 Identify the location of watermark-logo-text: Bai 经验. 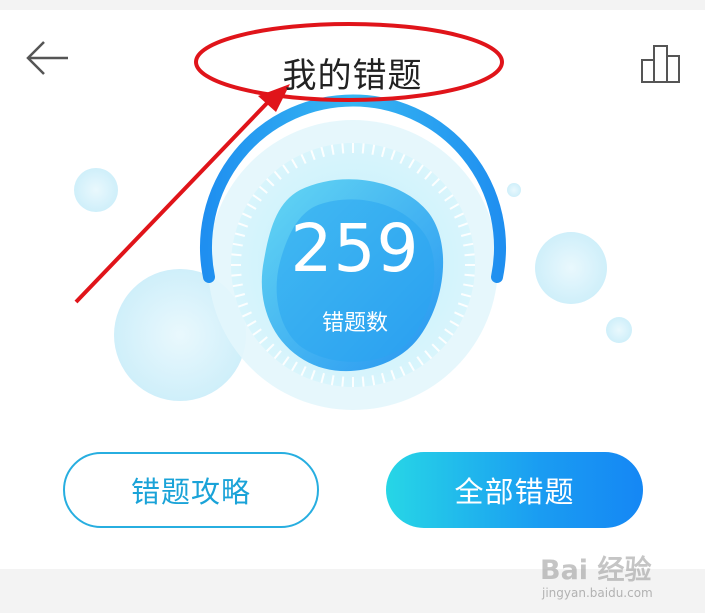
(596, 570).